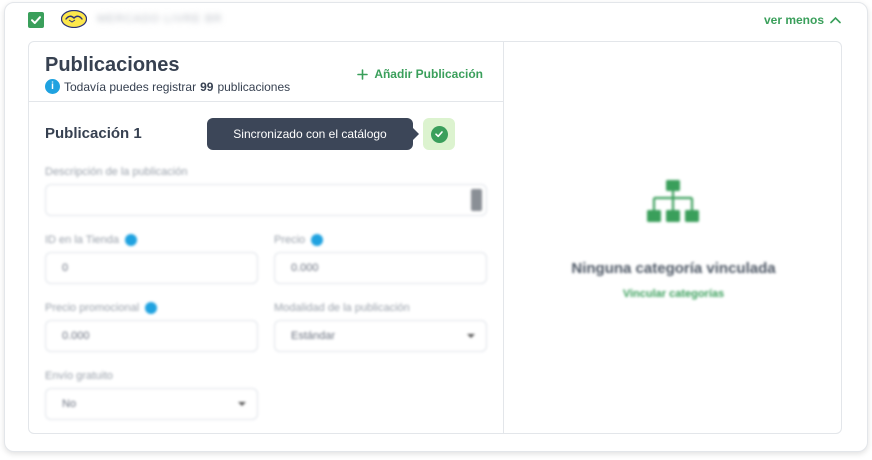 The width and height of the screenshot is (872, 460). I want to click on publication-title: Publicación 1, so click(93, 133).